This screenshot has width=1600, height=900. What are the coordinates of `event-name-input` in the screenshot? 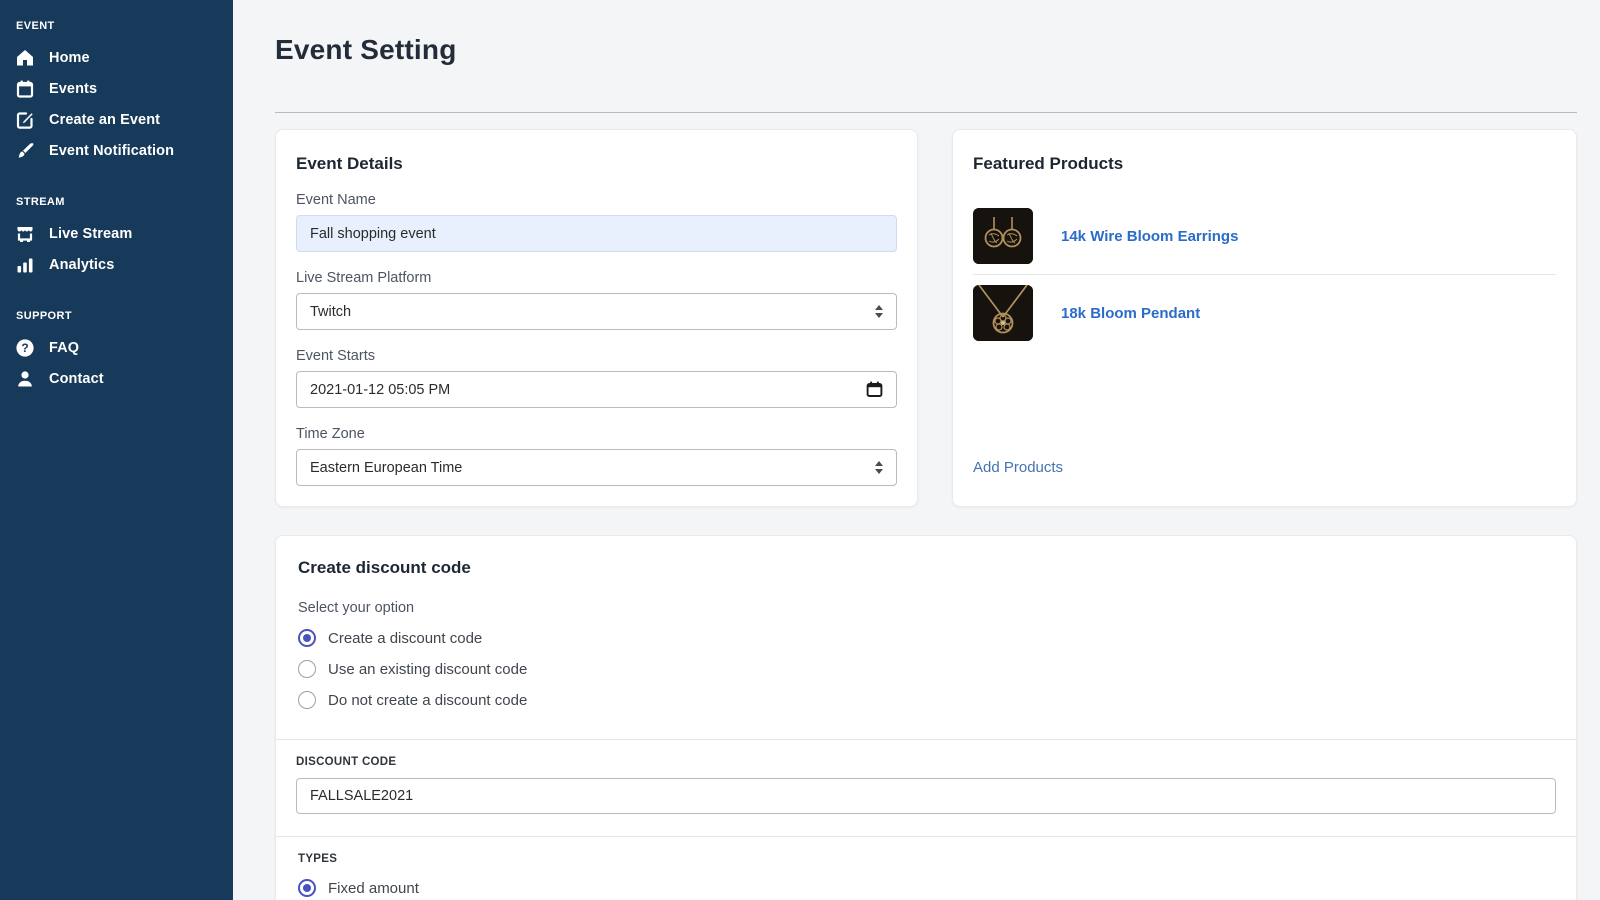 It's located at (596, 233).